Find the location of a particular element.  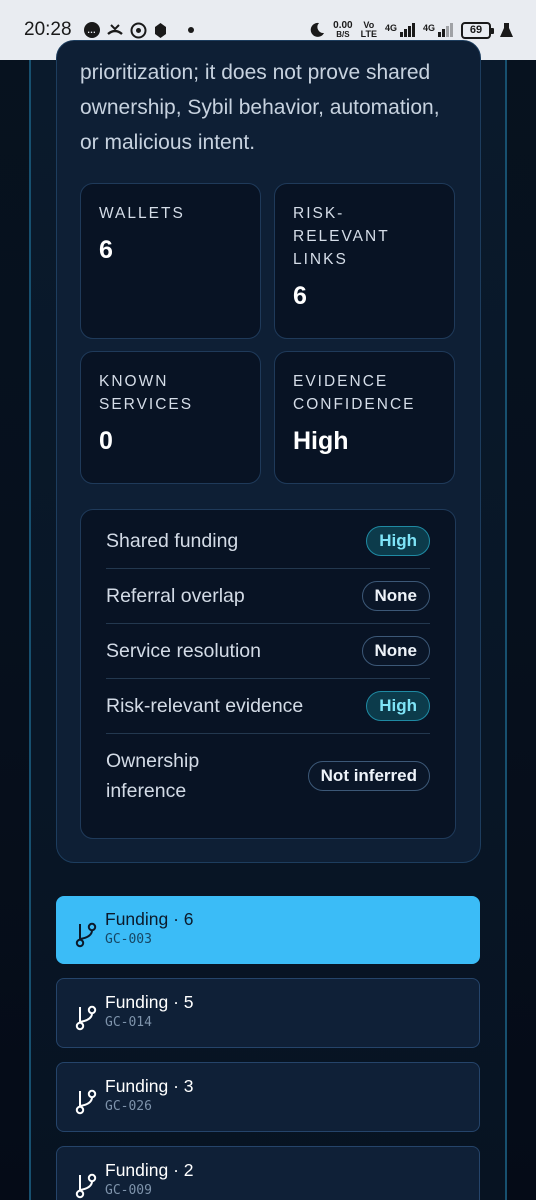

signal-2-icon: 4G is located at coordinates (438, 30).